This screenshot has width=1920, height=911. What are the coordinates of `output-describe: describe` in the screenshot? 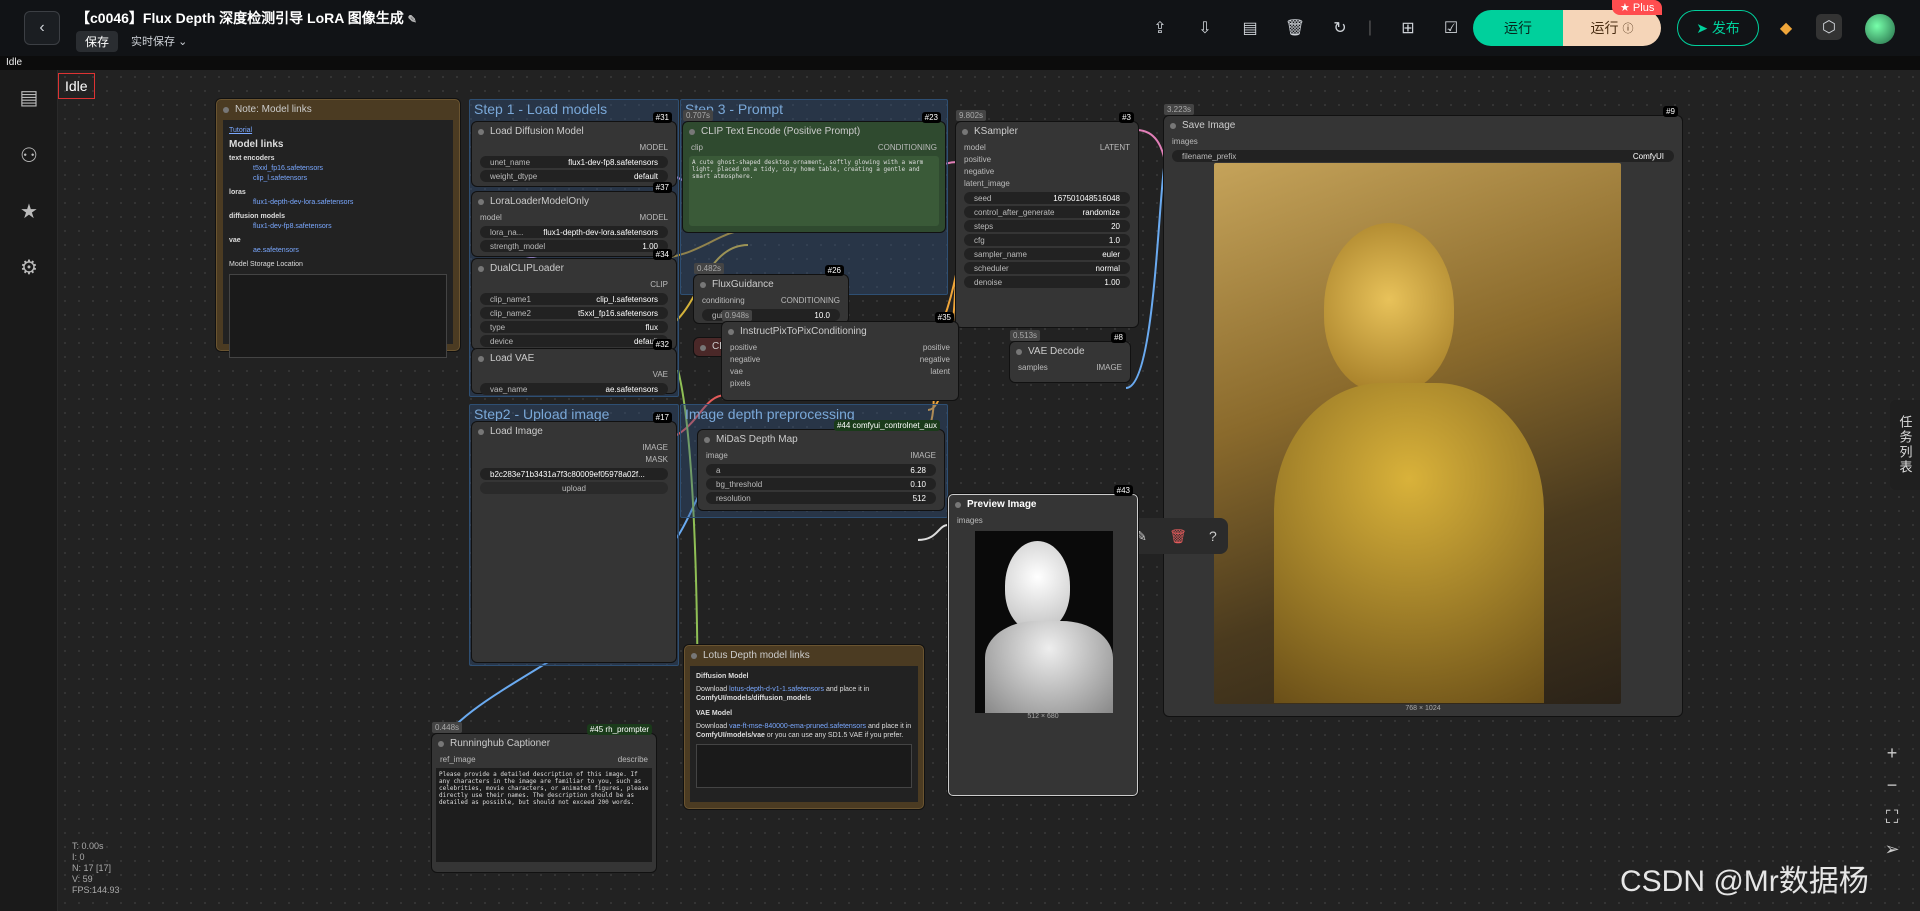 It's located at (633, 760).